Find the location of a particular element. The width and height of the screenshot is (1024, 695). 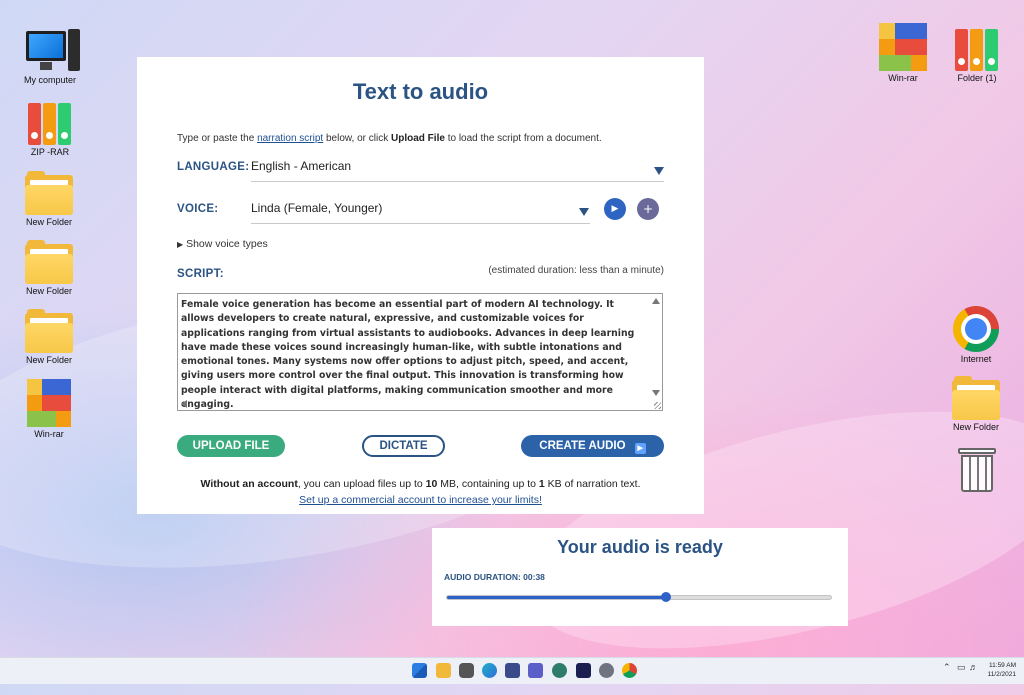

chevron-up-icon: ⌃ is located at coordinates (947, 667).